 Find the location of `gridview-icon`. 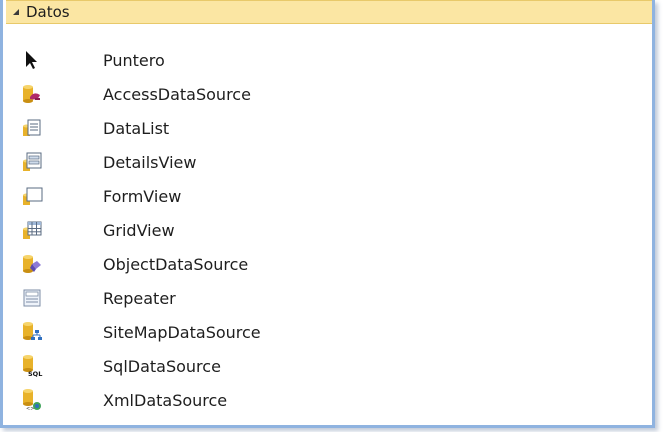

gridview-icon is located at coordinates (32, 230).